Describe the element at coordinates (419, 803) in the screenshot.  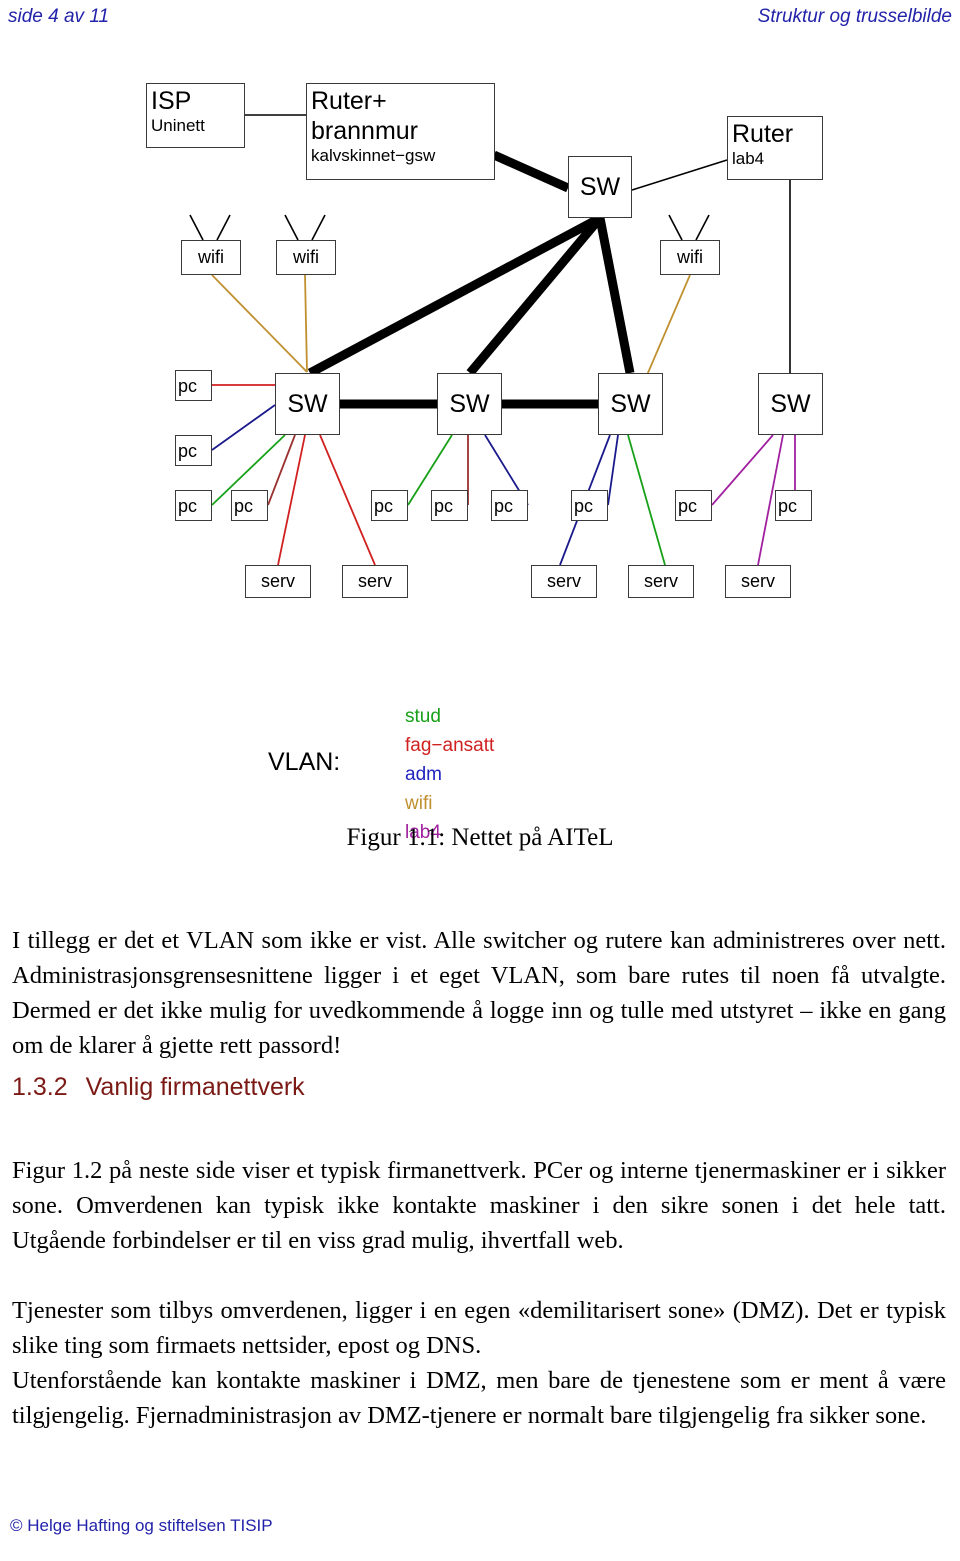
I see `vlan-item-wifi: wifi` at that location.